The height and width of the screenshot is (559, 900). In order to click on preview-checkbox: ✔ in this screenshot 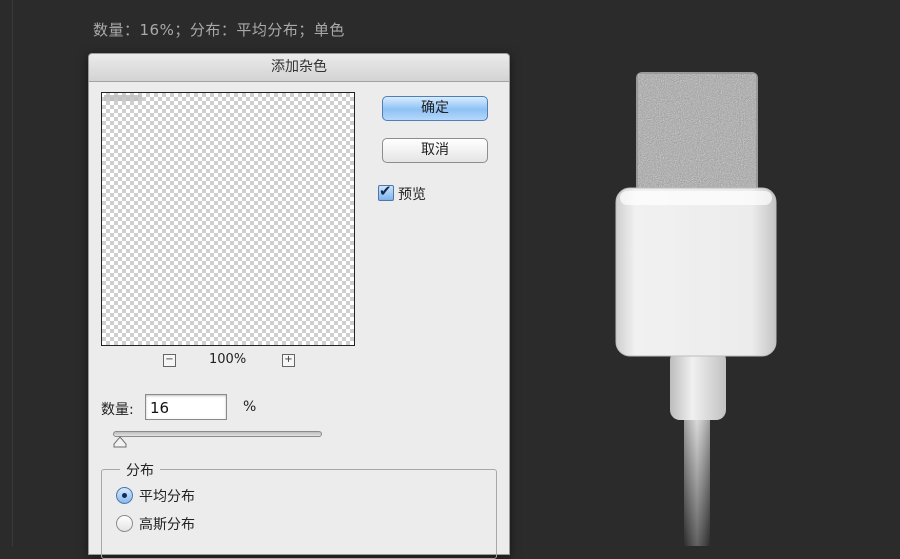, I will do `click(386, 191)`.